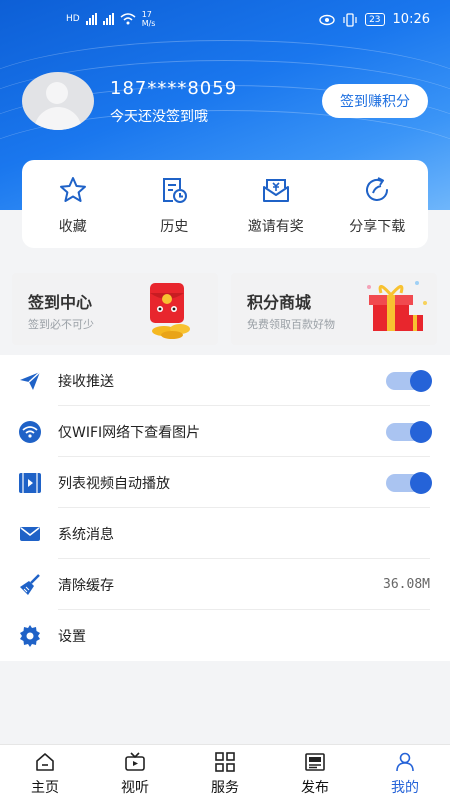  What do you see at coordinates (174, 227) in the screenshot?
I see `quick-action-label: 历史` at bounding box center [174, 227].